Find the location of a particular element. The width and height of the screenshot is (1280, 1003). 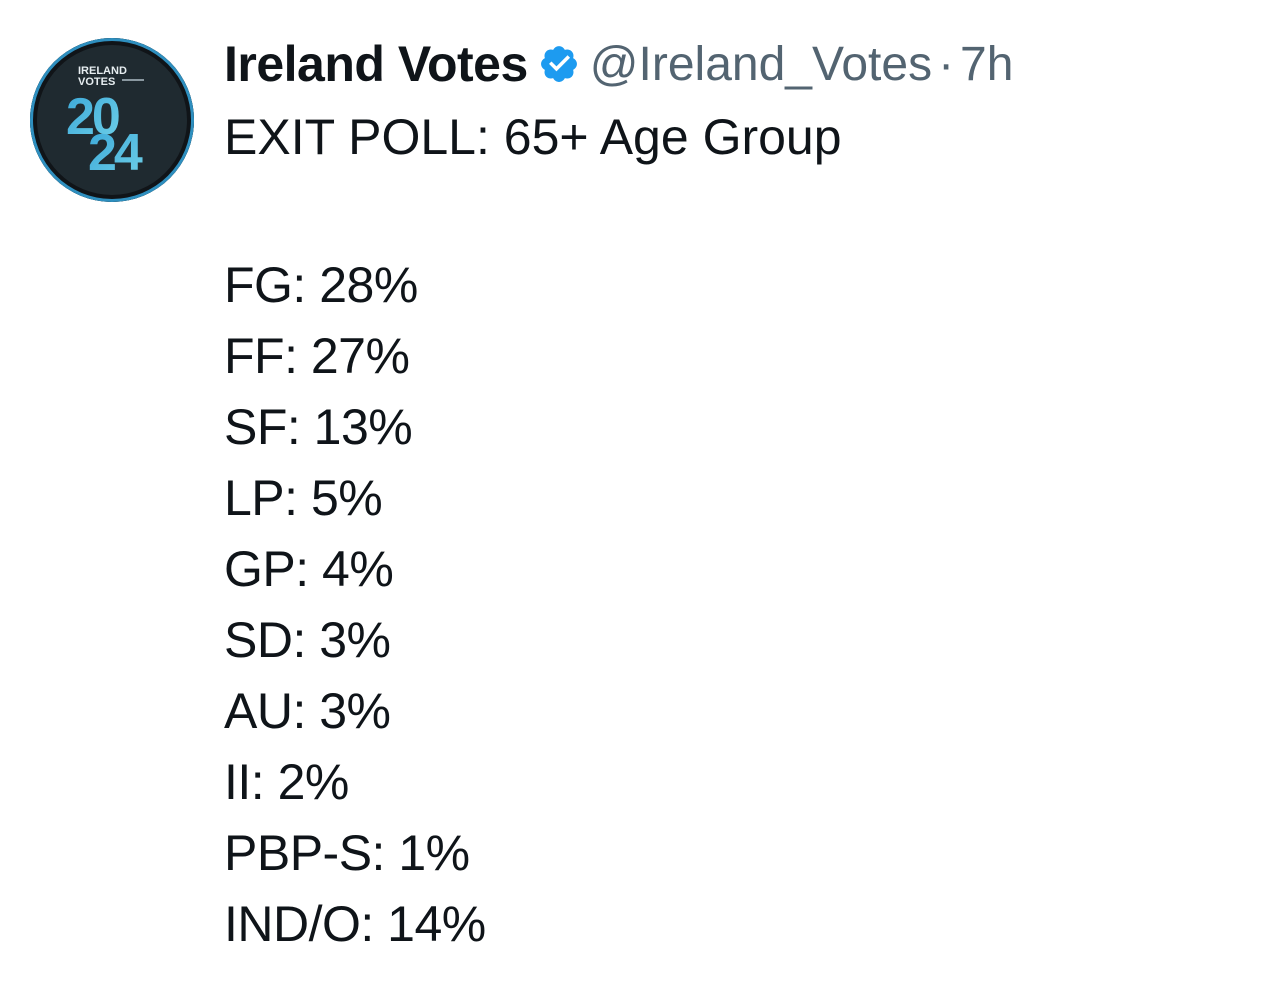

result-line: SF: 13% is located at coordinates (318, 427).